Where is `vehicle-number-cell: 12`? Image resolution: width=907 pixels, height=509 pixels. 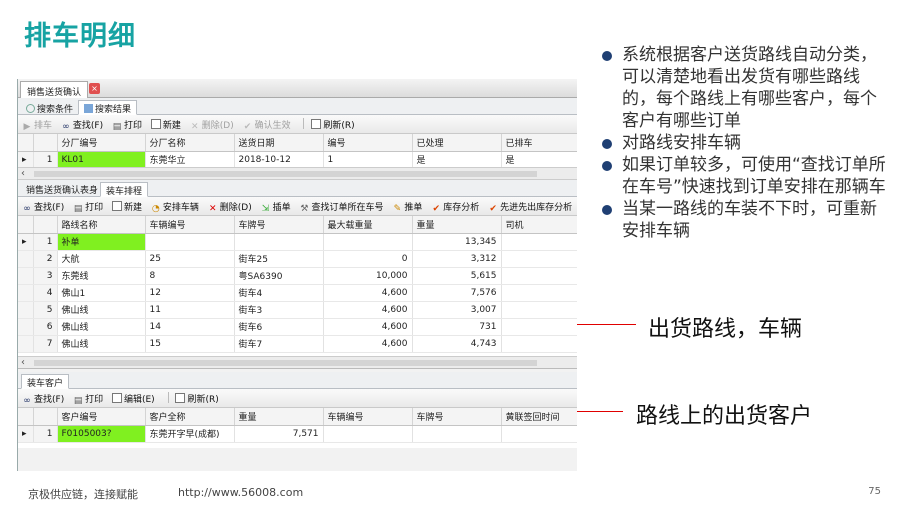
vehicle-number-cell: 12 is located at coordinates (190, 293).